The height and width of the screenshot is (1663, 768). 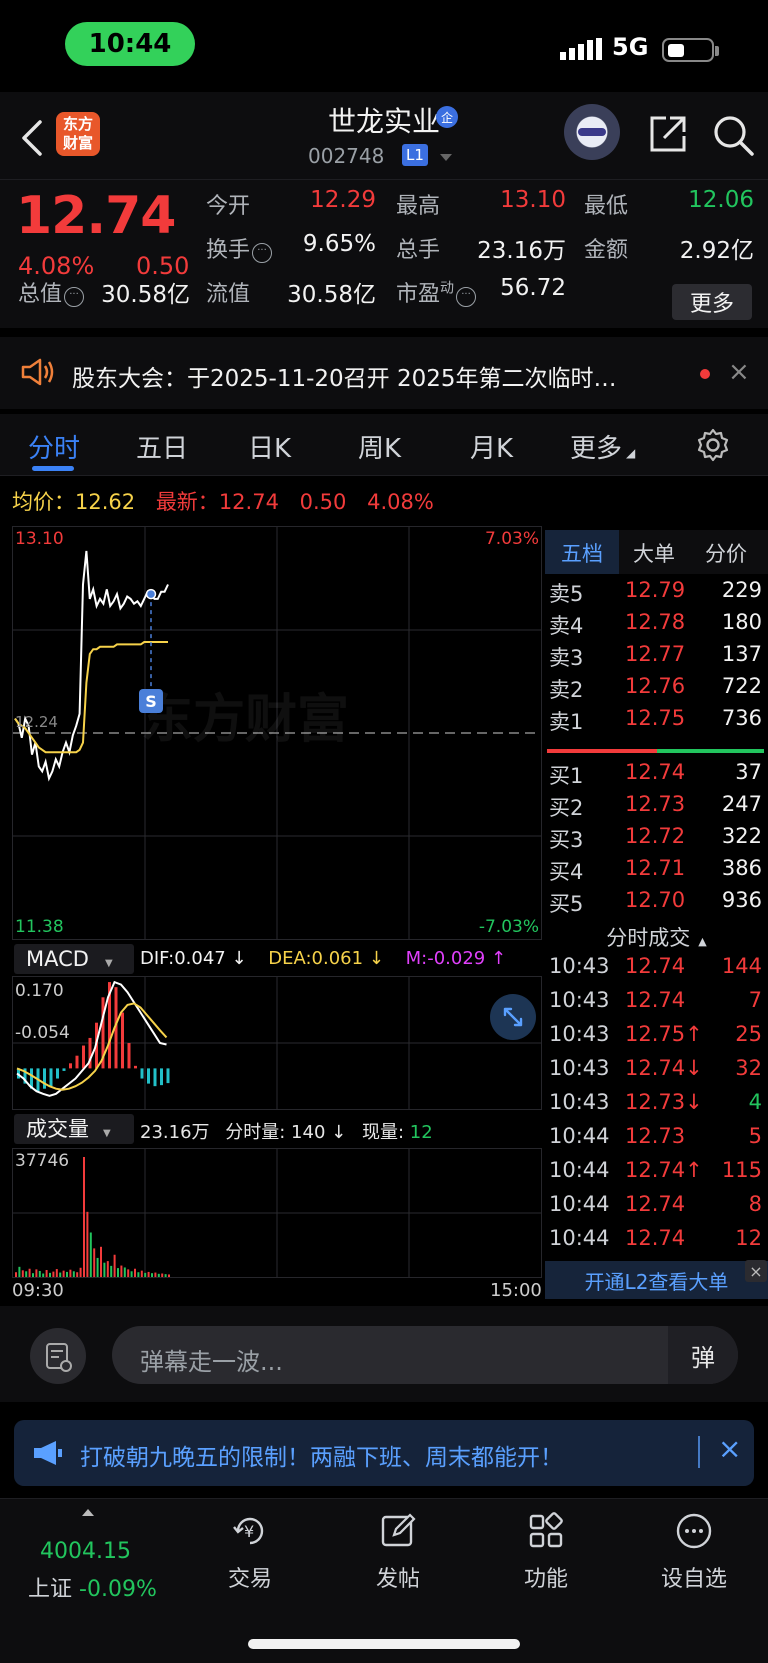 What do you see at coordinates (398, 1530) in the screenshot?
I see `edit-icon` at bounding box center [398, 1530].